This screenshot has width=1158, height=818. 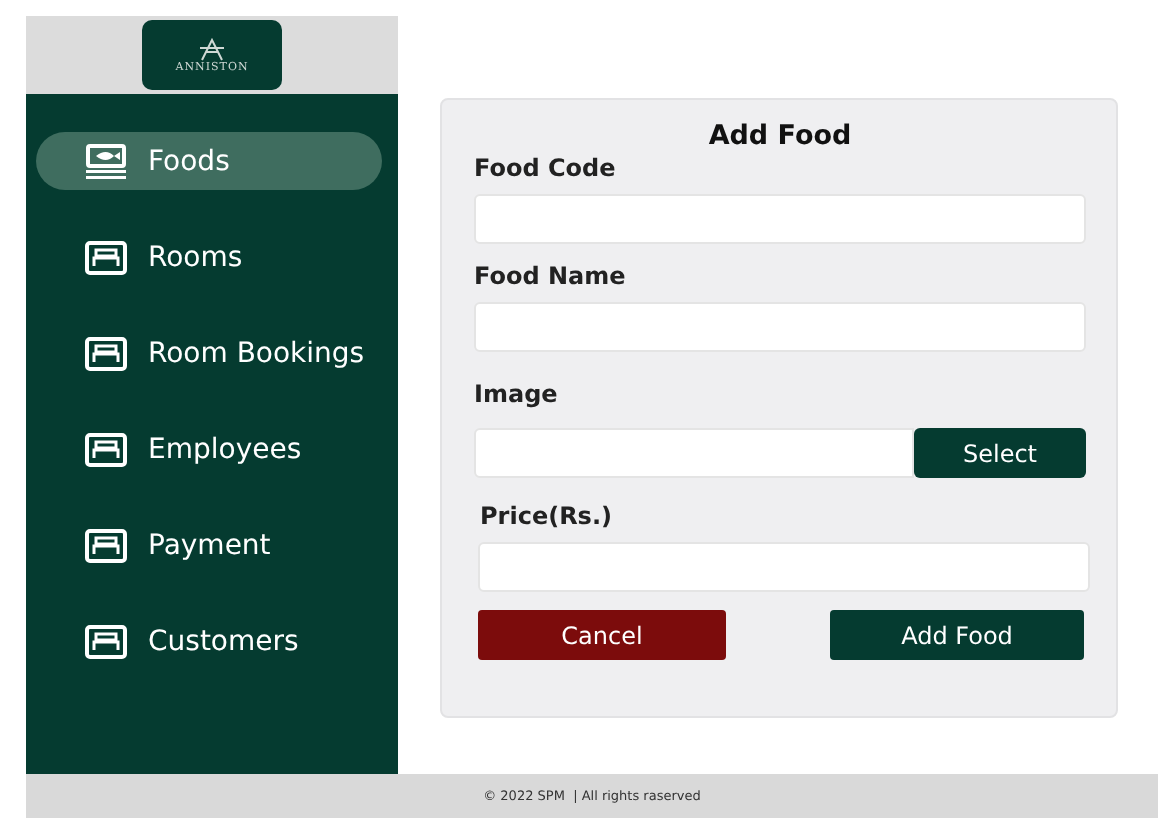 What do you see at coordinates (551, 276) in the screenshot?
I see `field-label: Food Name` at bounding box center [551, 276].